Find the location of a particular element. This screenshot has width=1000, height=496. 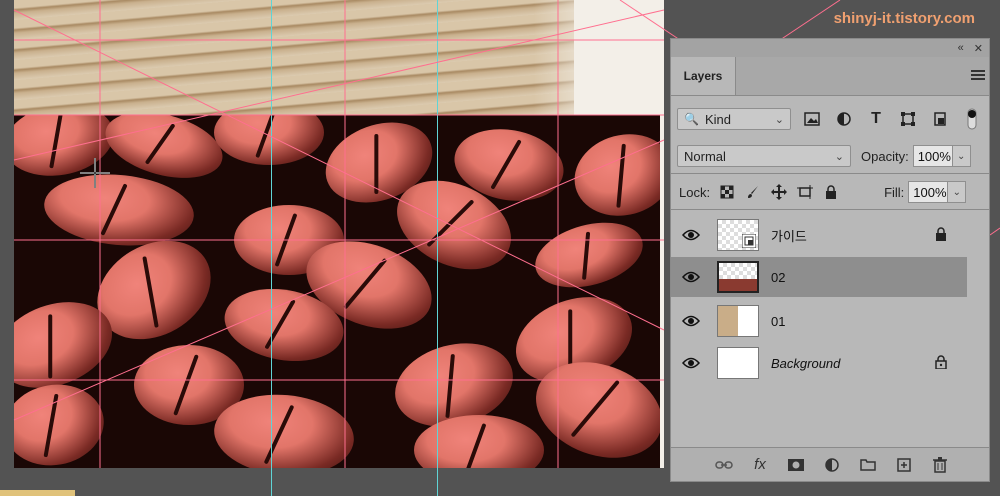

crosshair-cursor-icon is located at coordinates (95, 173).